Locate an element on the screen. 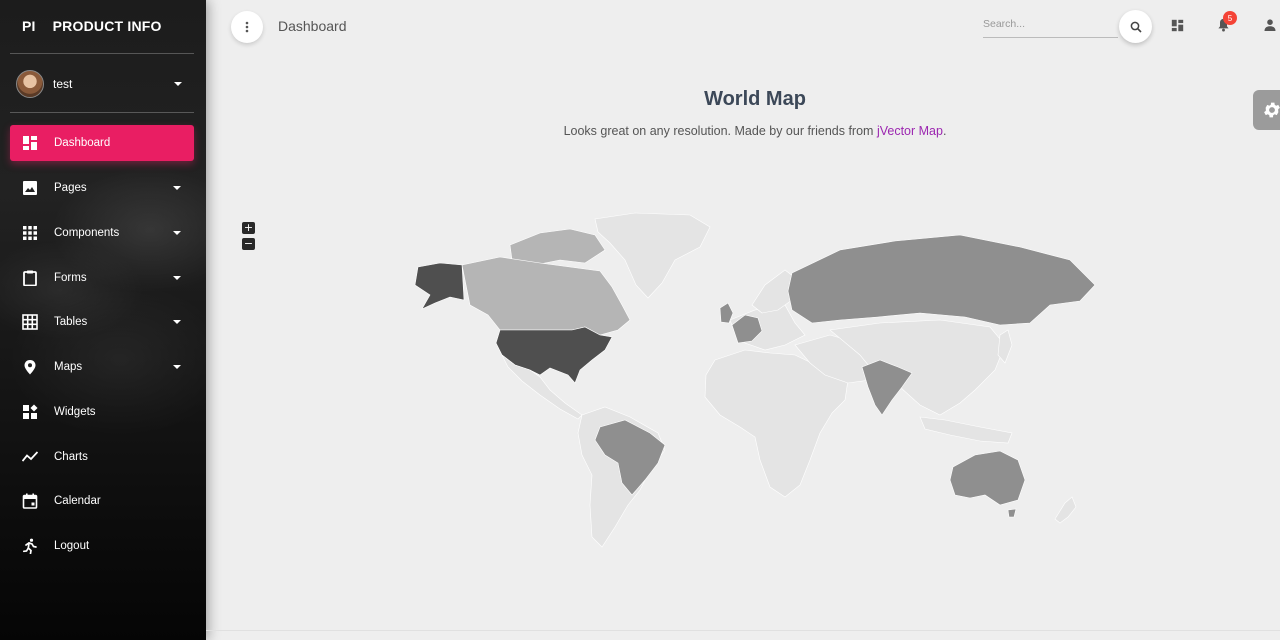 This screenshot has width=1280, height=640. sidebar-item-dashboard: Dashboard is located at coordinates (102, 143).